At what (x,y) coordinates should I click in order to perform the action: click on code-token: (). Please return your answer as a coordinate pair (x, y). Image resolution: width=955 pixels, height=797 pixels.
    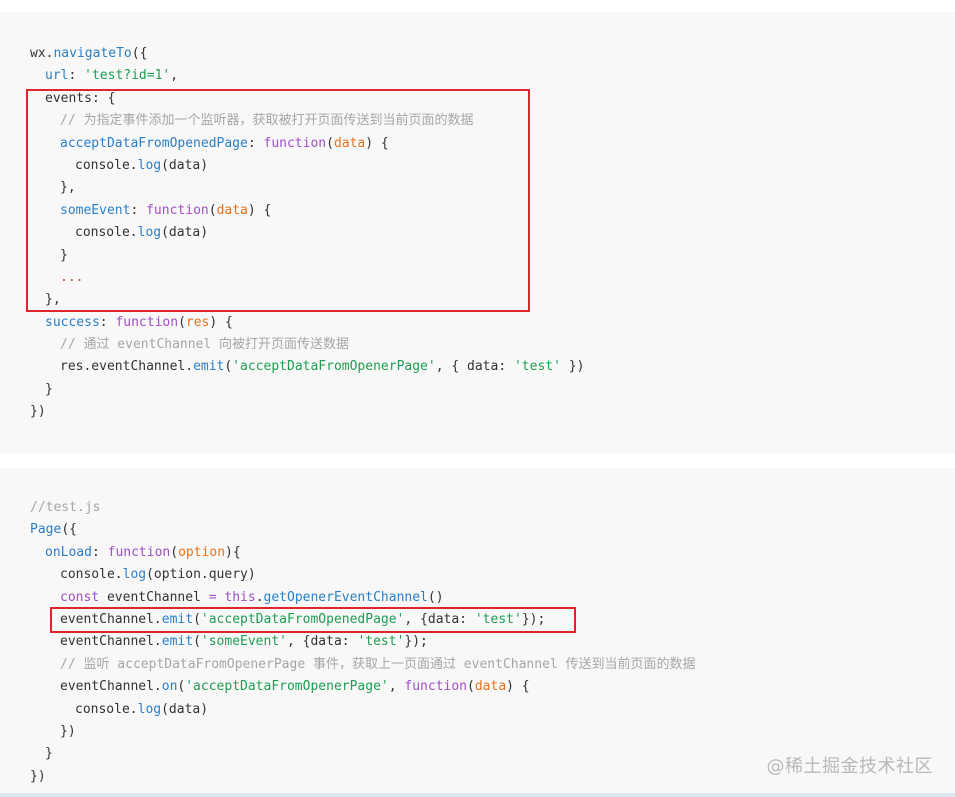
    Looking at the image, I should click on (435, 597).